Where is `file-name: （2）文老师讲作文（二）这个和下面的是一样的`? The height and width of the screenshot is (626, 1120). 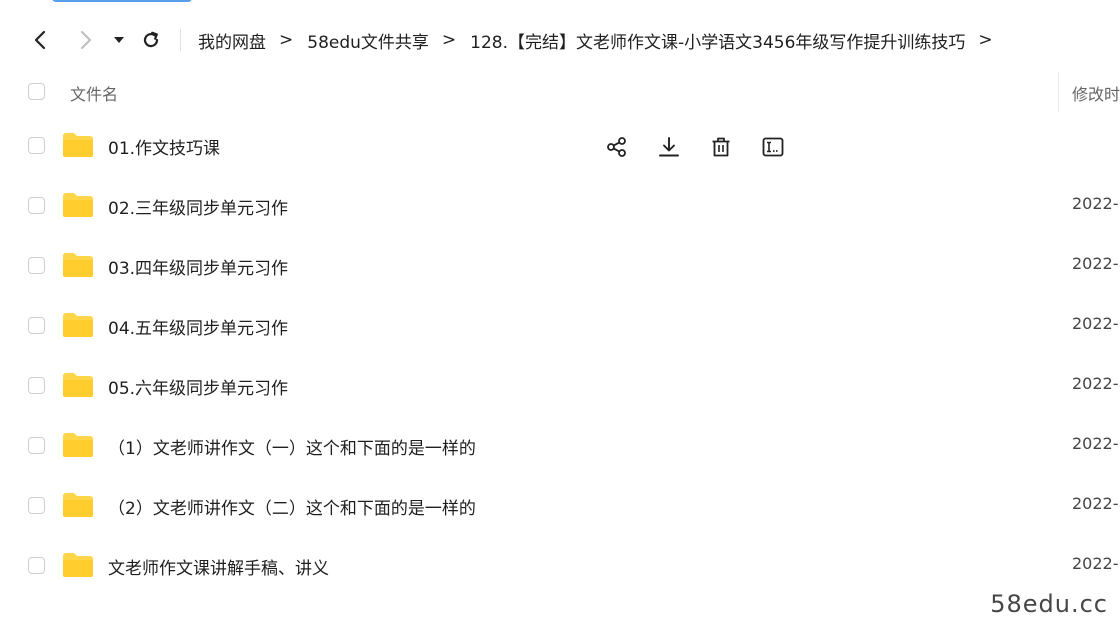
file-name: （2）文老师讲作文（二）这个和下面的是一样的 is located at coordinates (292, 506).